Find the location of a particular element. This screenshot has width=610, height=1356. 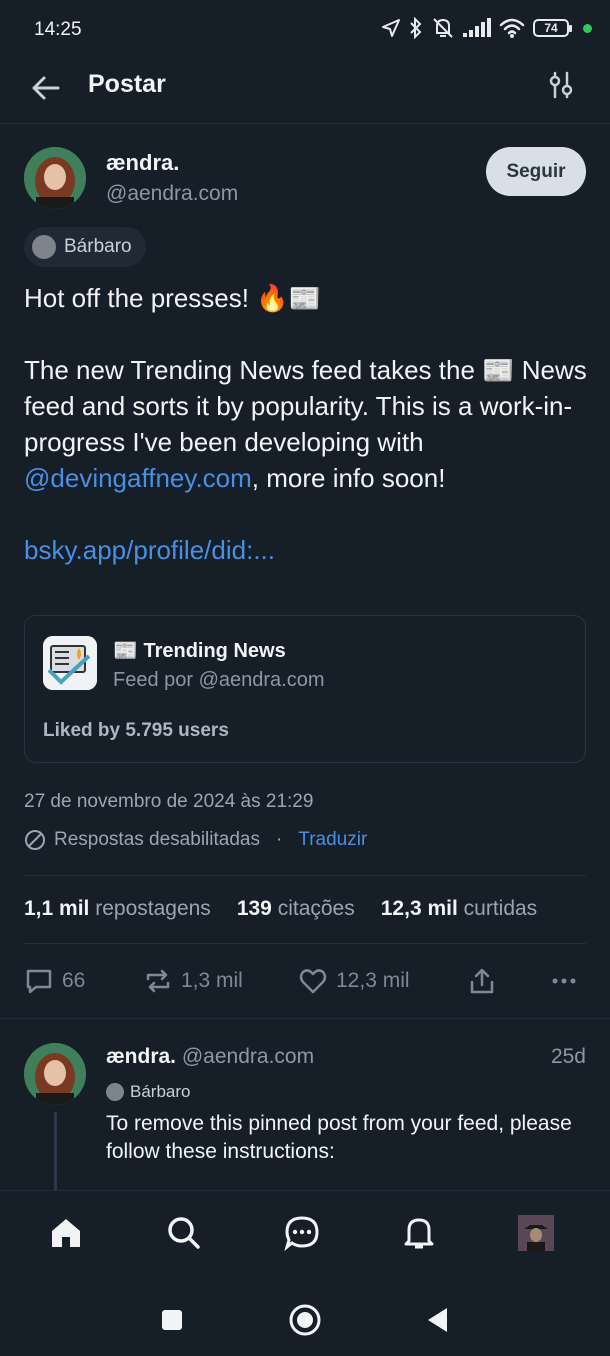

status-icons: 74 is located at coordinates (486, 28).